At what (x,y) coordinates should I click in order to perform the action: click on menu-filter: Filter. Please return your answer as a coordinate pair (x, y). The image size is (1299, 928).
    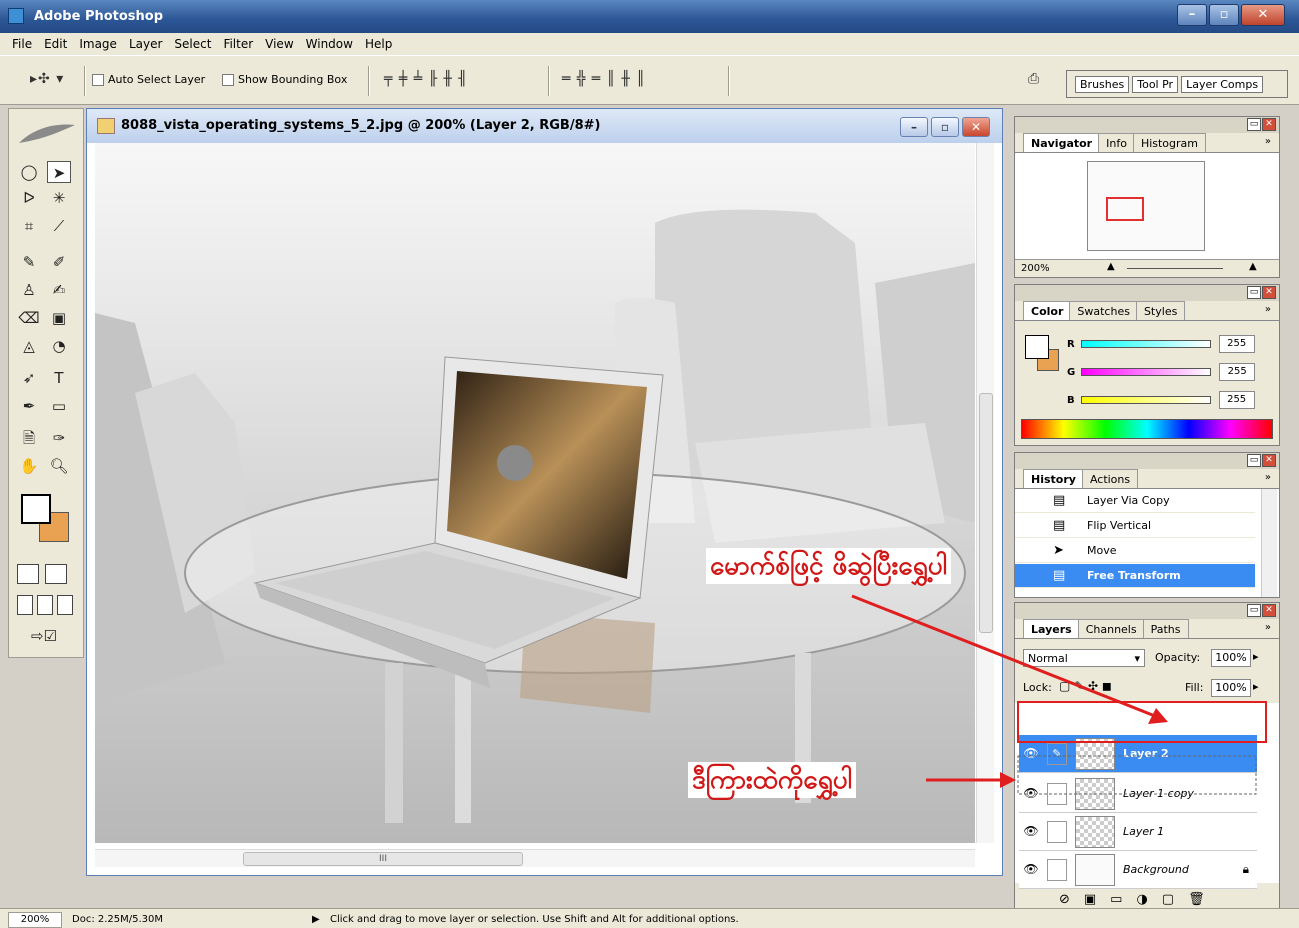
    Looking at the image, I should click on (238, 44).